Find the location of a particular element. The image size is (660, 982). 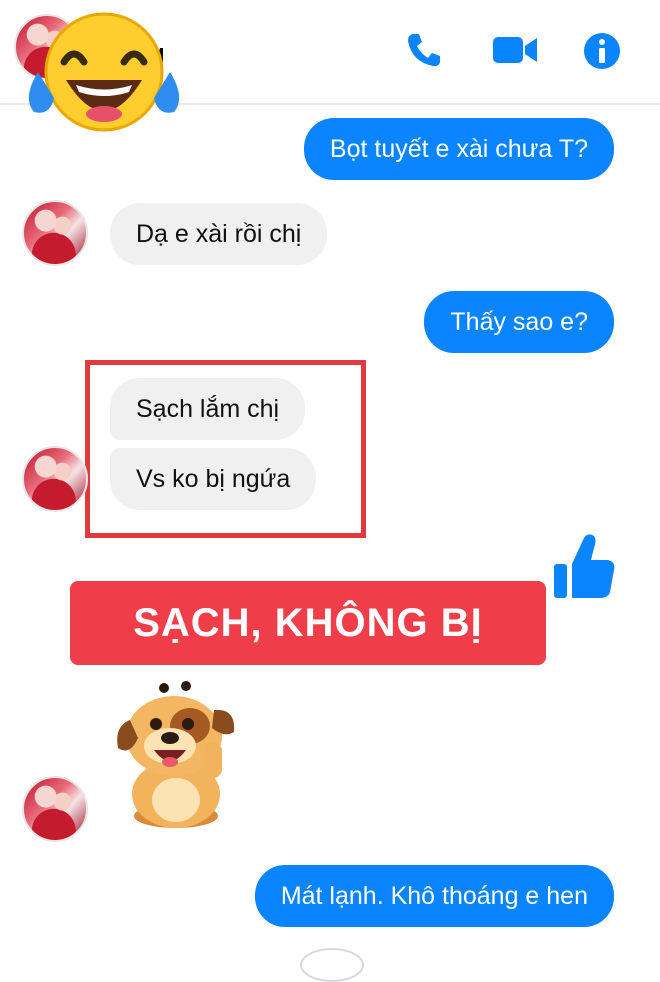

incoming-message: Vs ko bị ngứa is located at coordinates (213, 479).